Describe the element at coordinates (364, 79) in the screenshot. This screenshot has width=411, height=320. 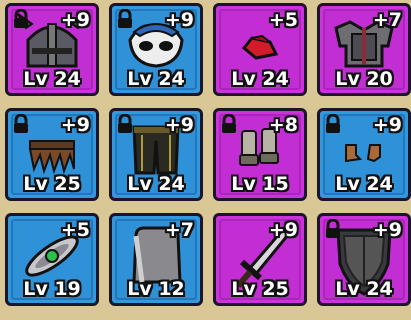
I see `level-label: Lv 20` at that location.